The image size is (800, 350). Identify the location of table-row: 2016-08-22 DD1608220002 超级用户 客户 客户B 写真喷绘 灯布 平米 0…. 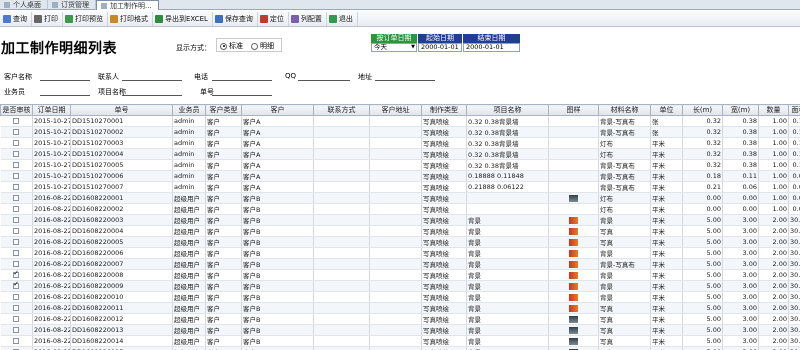
(400, 209).